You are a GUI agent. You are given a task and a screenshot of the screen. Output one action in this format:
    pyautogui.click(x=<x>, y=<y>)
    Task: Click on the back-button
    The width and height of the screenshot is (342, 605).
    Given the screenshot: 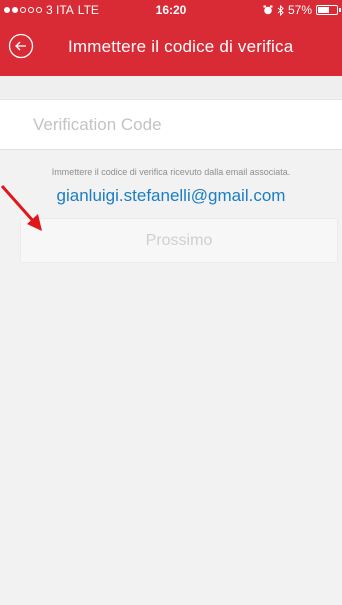 What is the action you would take?
    pyautogui.click(x=21, y=46)
    